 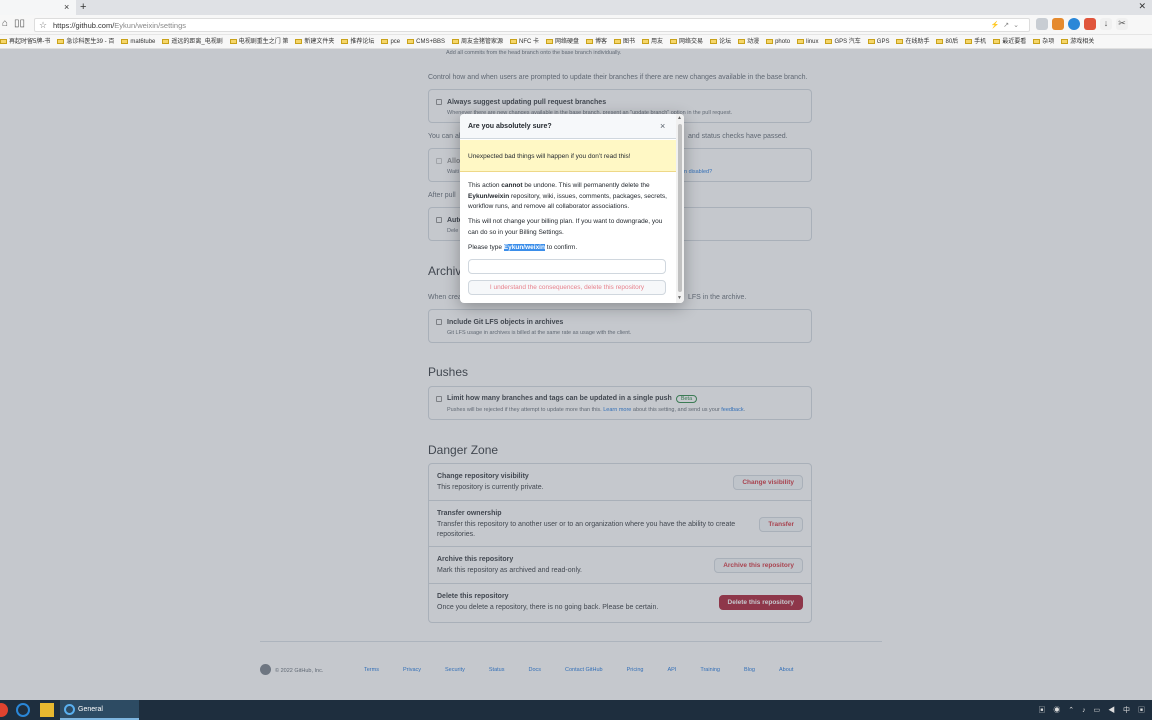 I want to click on browser-tab: ×, so click(x=38, y=7).